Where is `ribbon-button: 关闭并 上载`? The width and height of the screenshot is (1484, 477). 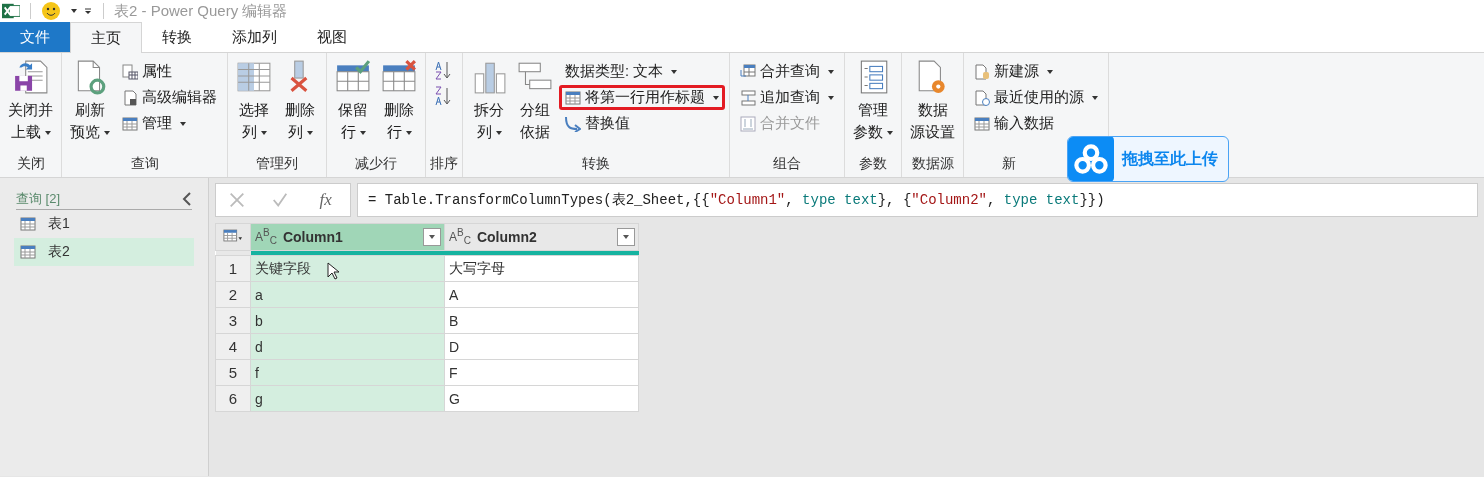
ribbon-button: 关闭并 上载 is located at coordinates (30, 101).